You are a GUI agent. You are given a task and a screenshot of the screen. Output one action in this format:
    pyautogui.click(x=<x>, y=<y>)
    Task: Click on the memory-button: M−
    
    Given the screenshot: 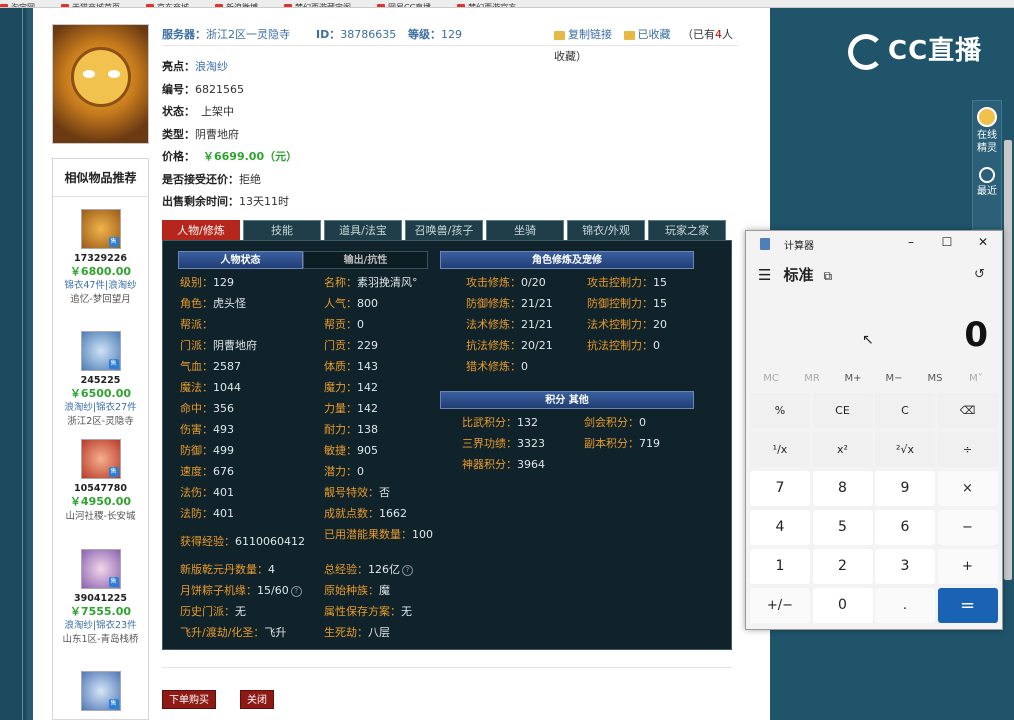 What is the action you would take?
    pyautogui.click(x=894, y=378)
    